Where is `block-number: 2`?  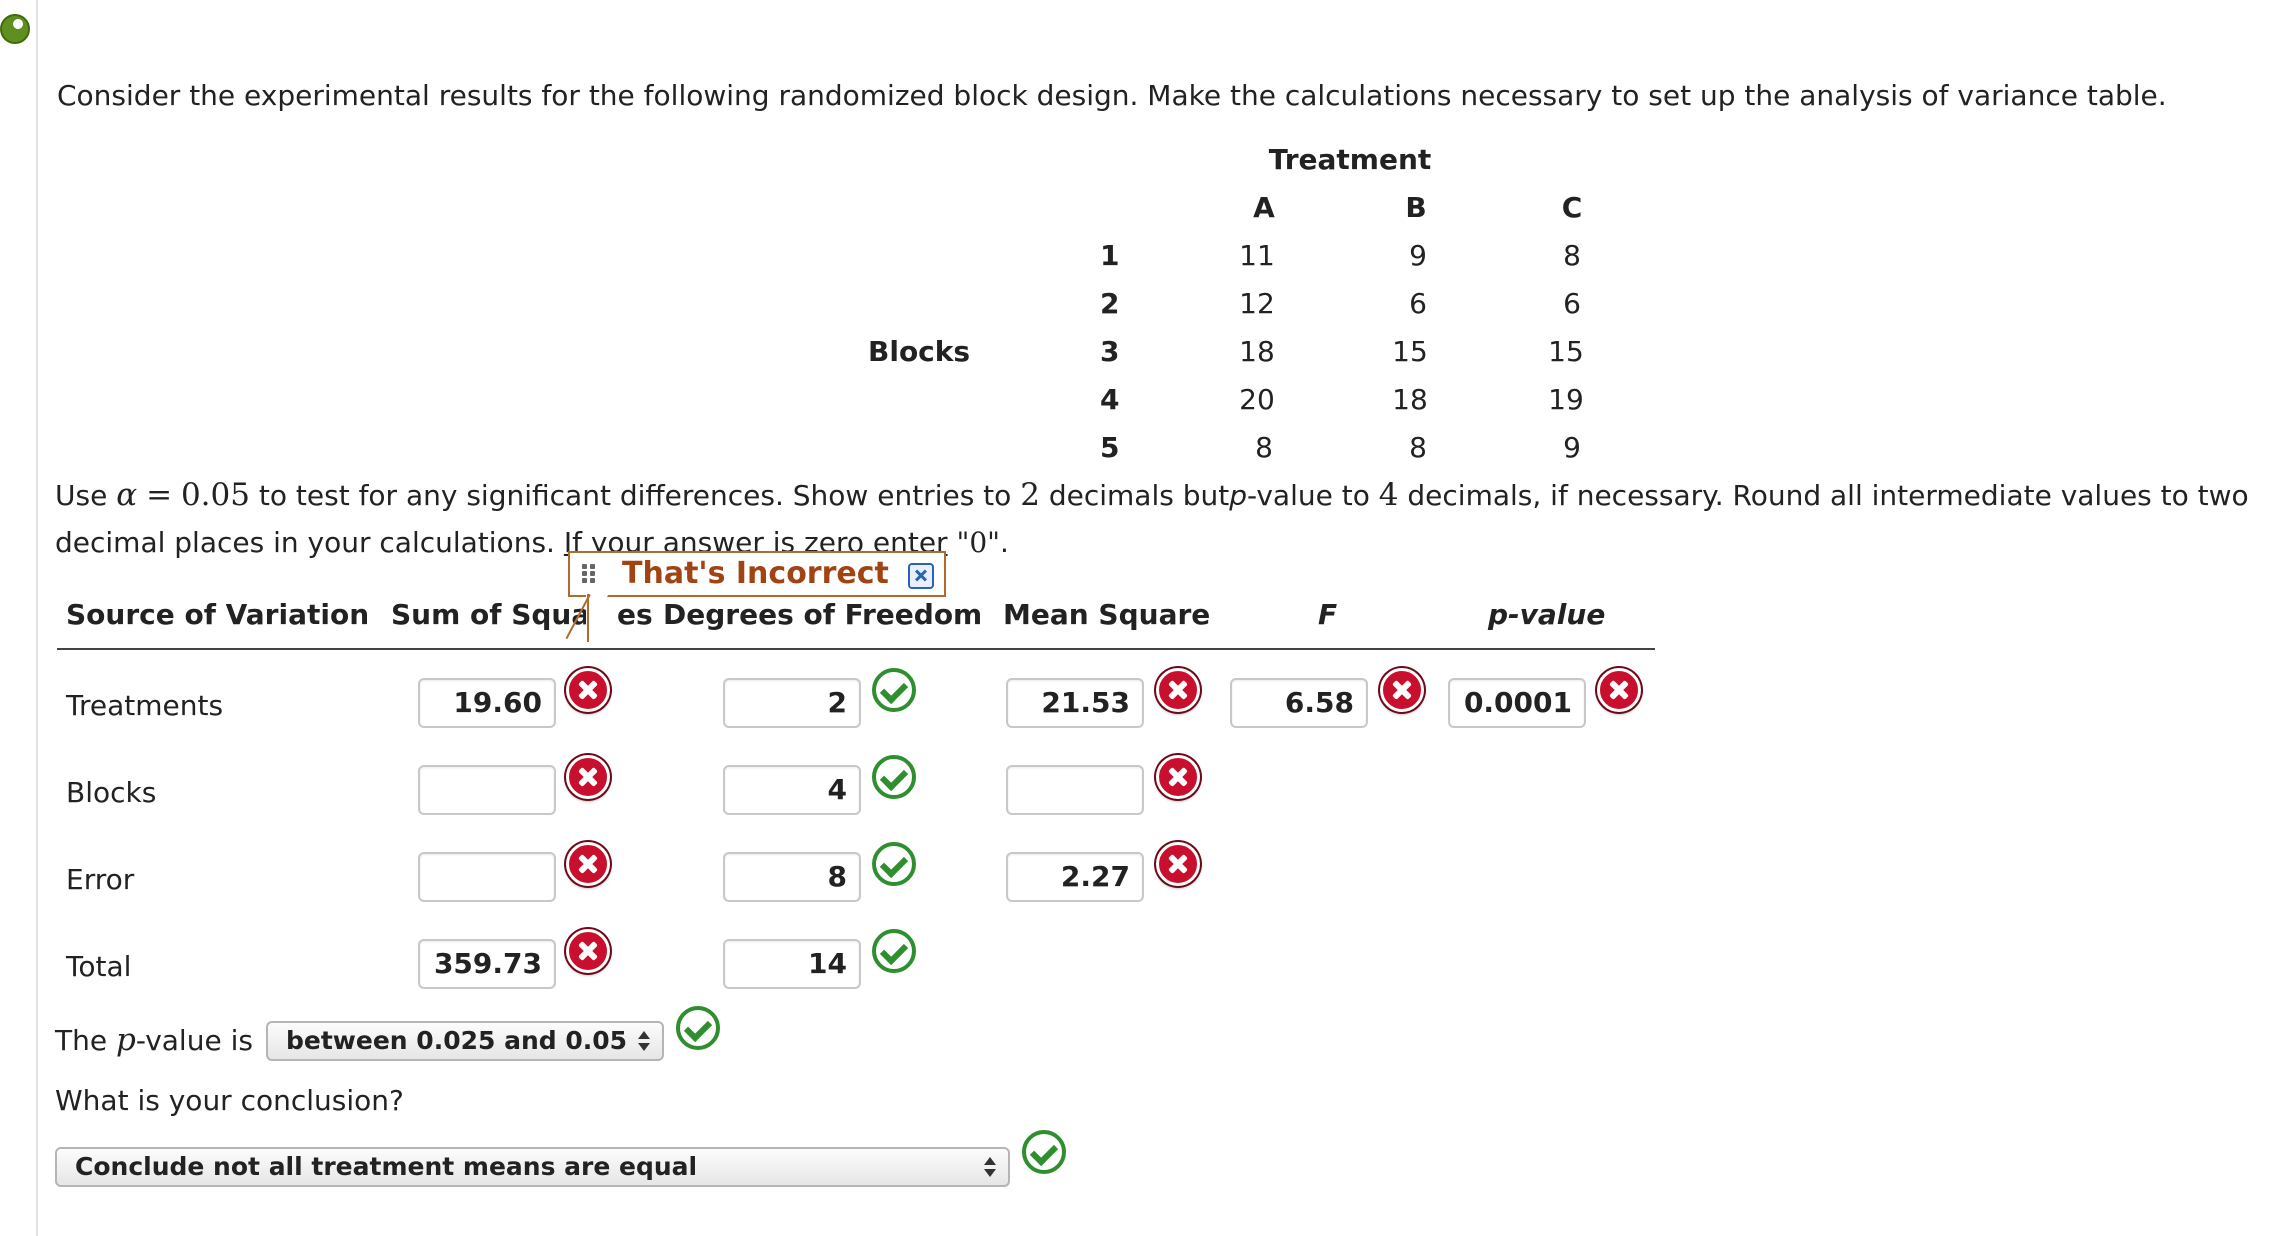
block-number: 2 is located at coordinates (1110, 303).